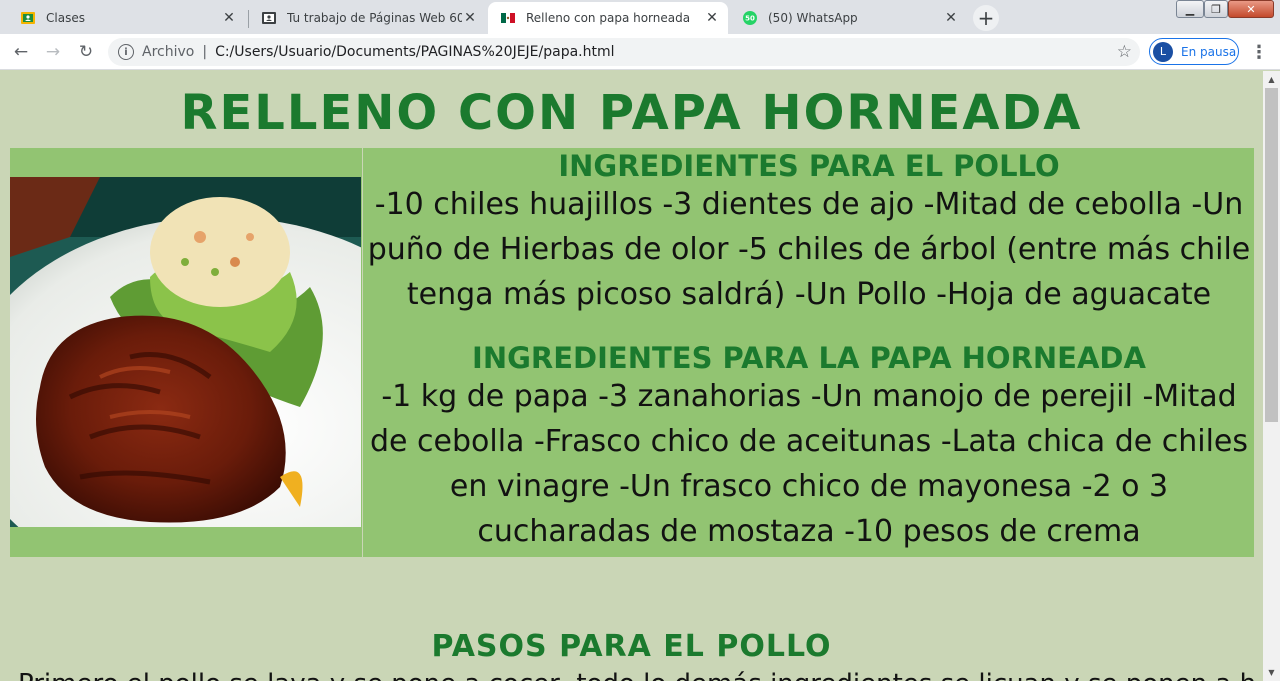 The image size is (1280, 681). Describe the element at coordinates (631, 113) in the screenshot. I see `page-title: RELLENO CON PAPA HORNEADA` at that location.